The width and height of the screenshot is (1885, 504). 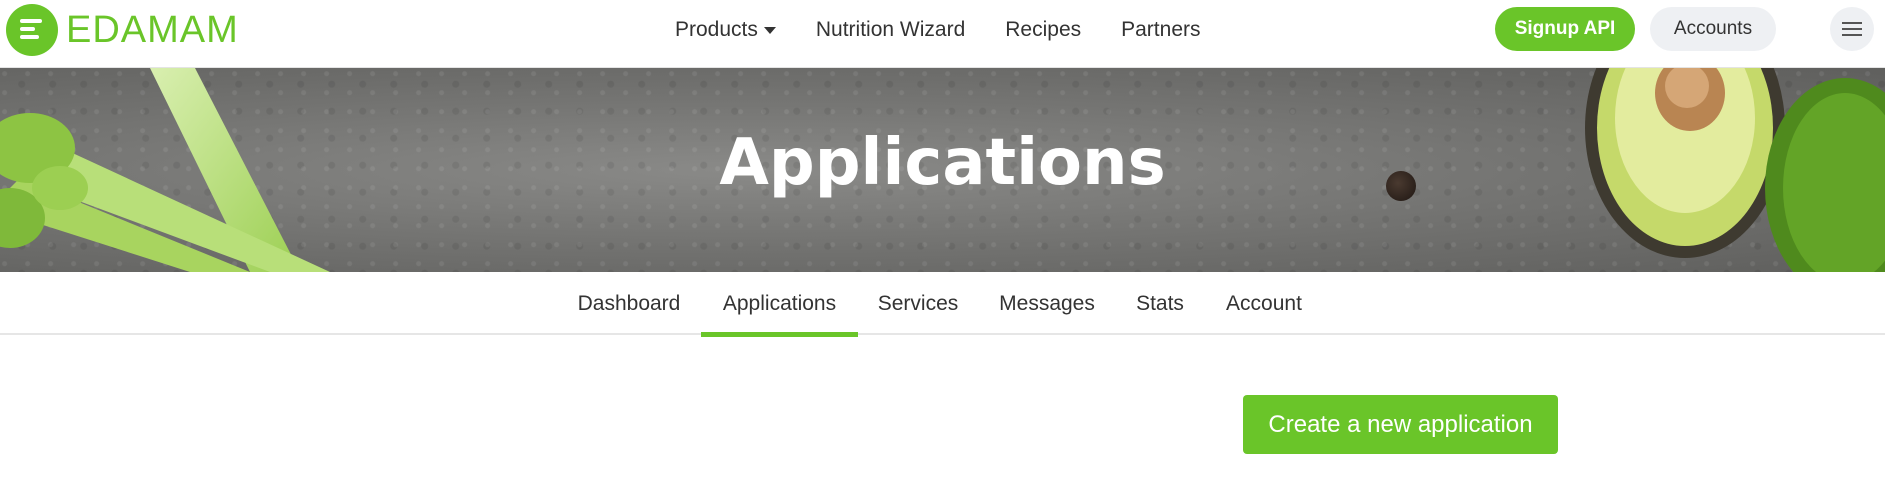 I want to click on hamburger-menu-icon, so click(x=1852, y=29).